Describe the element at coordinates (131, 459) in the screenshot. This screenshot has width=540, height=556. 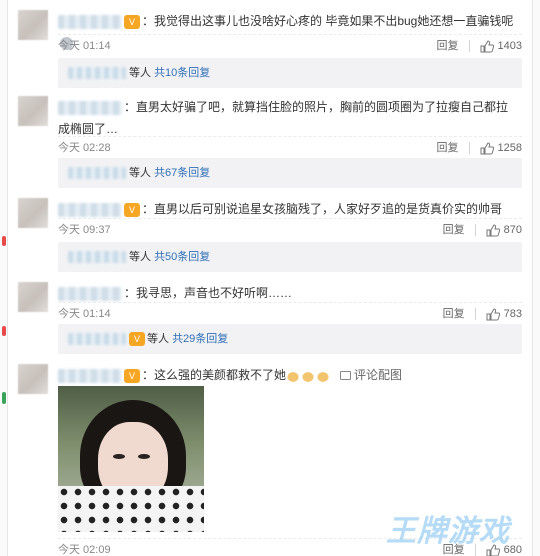
I see `comment-photo` at that location.